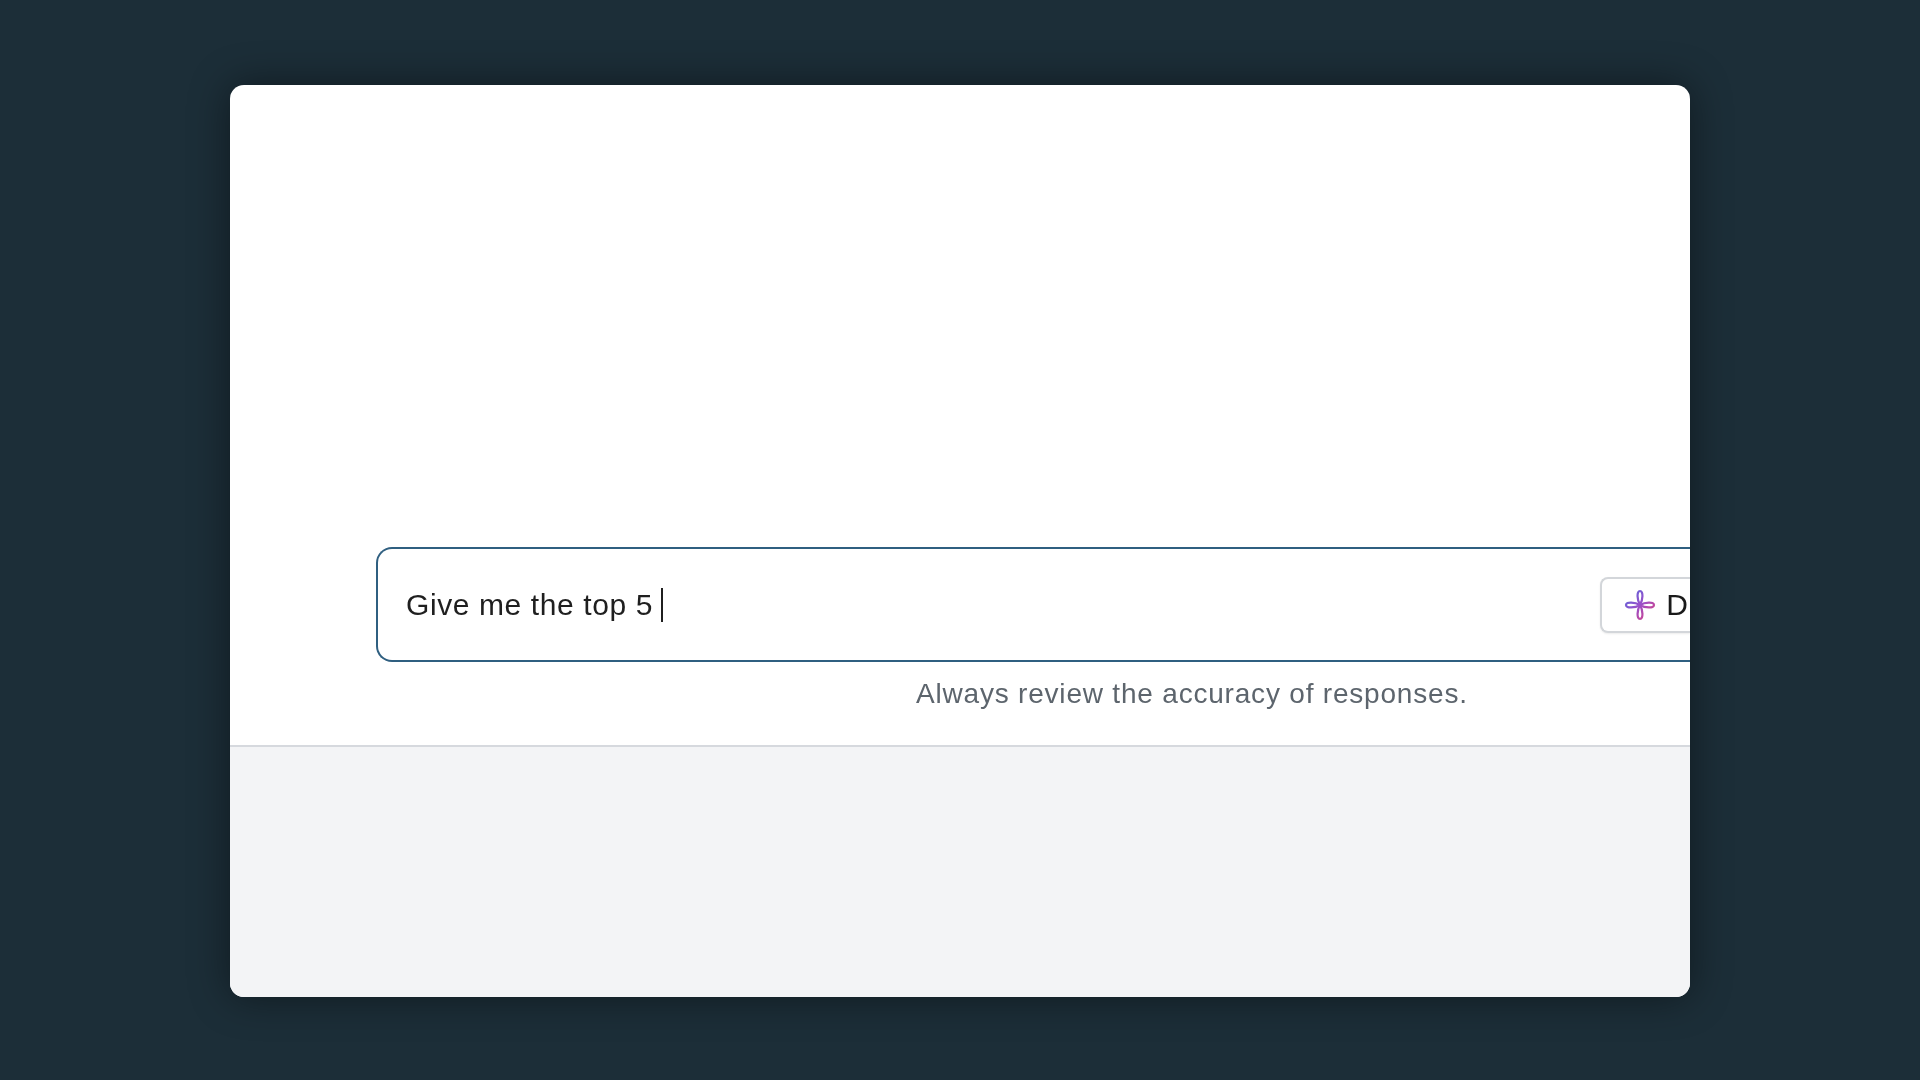  I want to click on disclaimer-text: Always review the accuracy of responses., so click(1192, 693).